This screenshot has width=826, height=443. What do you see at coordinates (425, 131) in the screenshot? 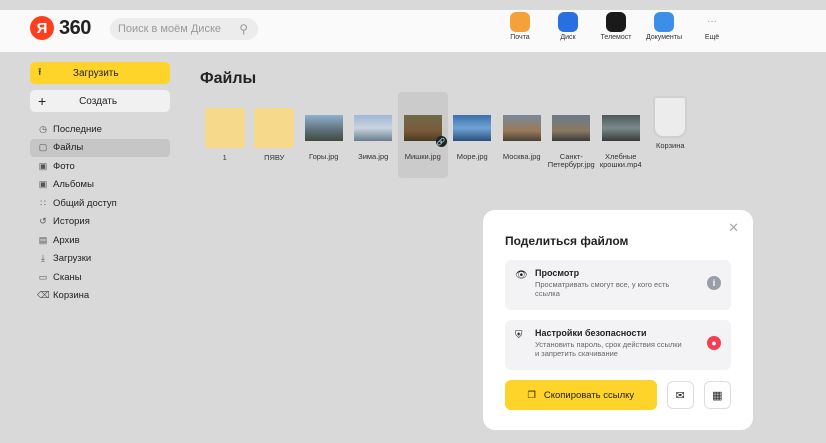
I see `image-thumbnail: 🔗` at bounding box center [425, 131].